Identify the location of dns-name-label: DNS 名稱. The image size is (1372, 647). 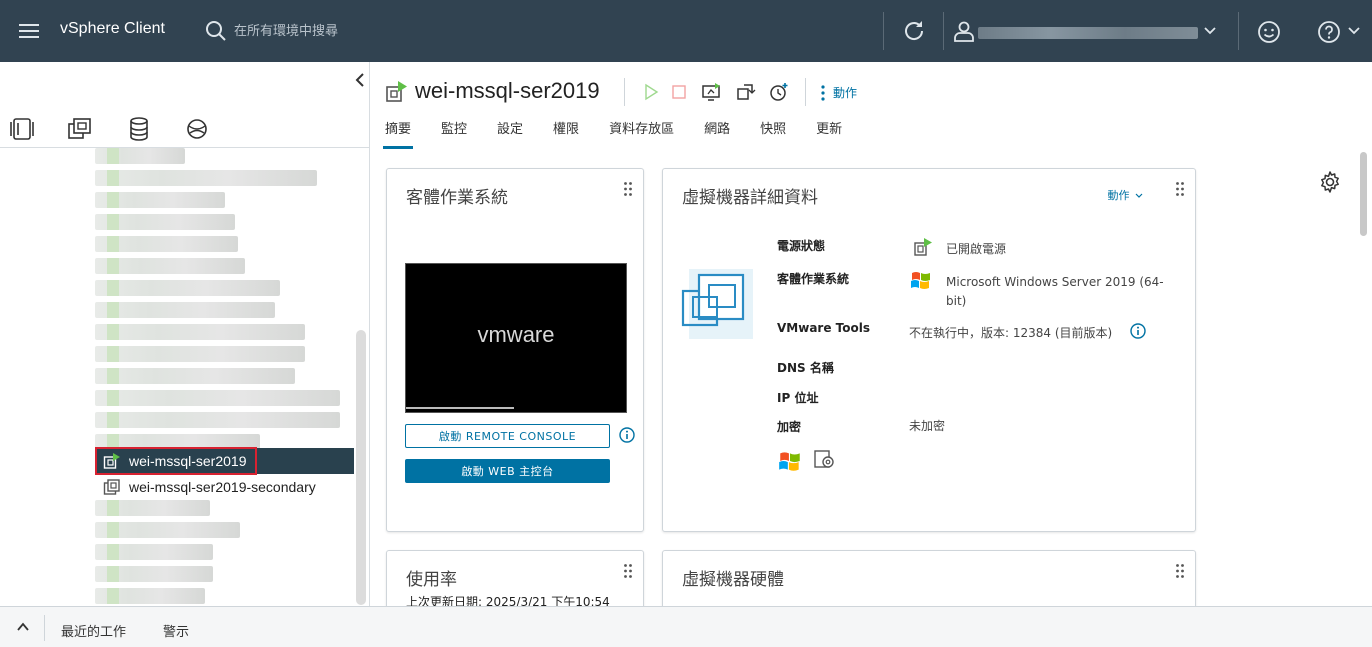
(805, 368).